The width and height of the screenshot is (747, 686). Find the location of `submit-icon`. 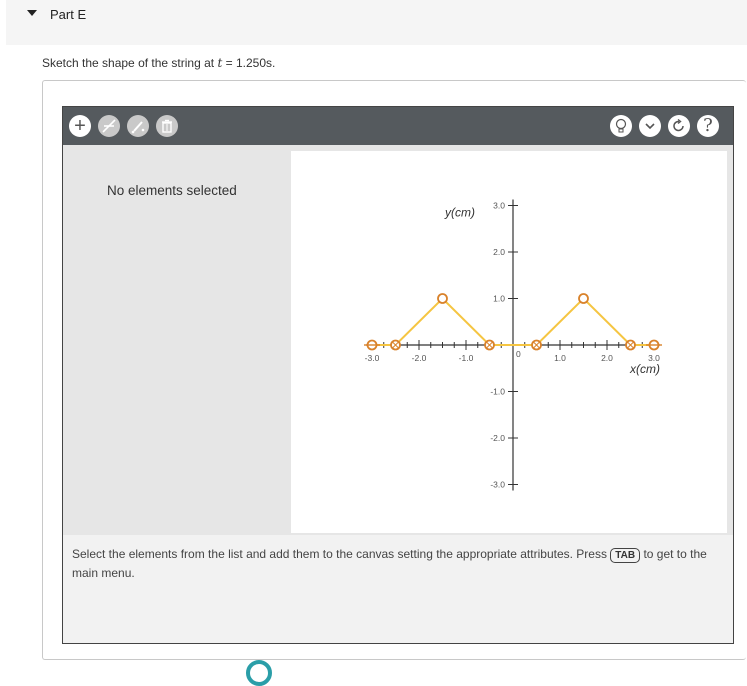

submit-icon is located at coordinates (259, 673).